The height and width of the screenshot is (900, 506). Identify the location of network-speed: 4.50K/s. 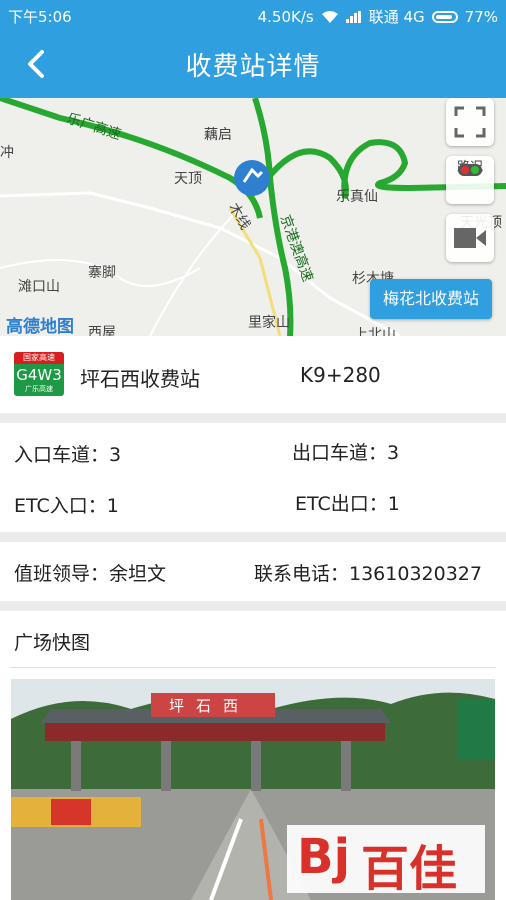
(285, 16).